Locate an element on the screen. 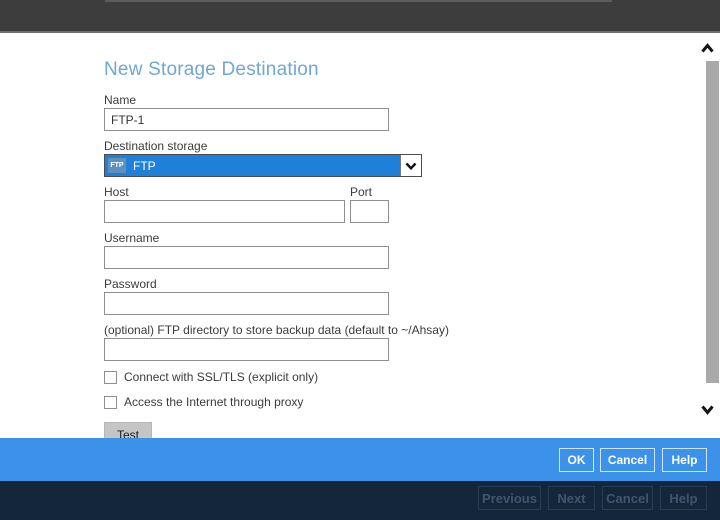 Image resolution: width=720 pixels, height=520 pixels. password-input is located at coordinates (246, 303).